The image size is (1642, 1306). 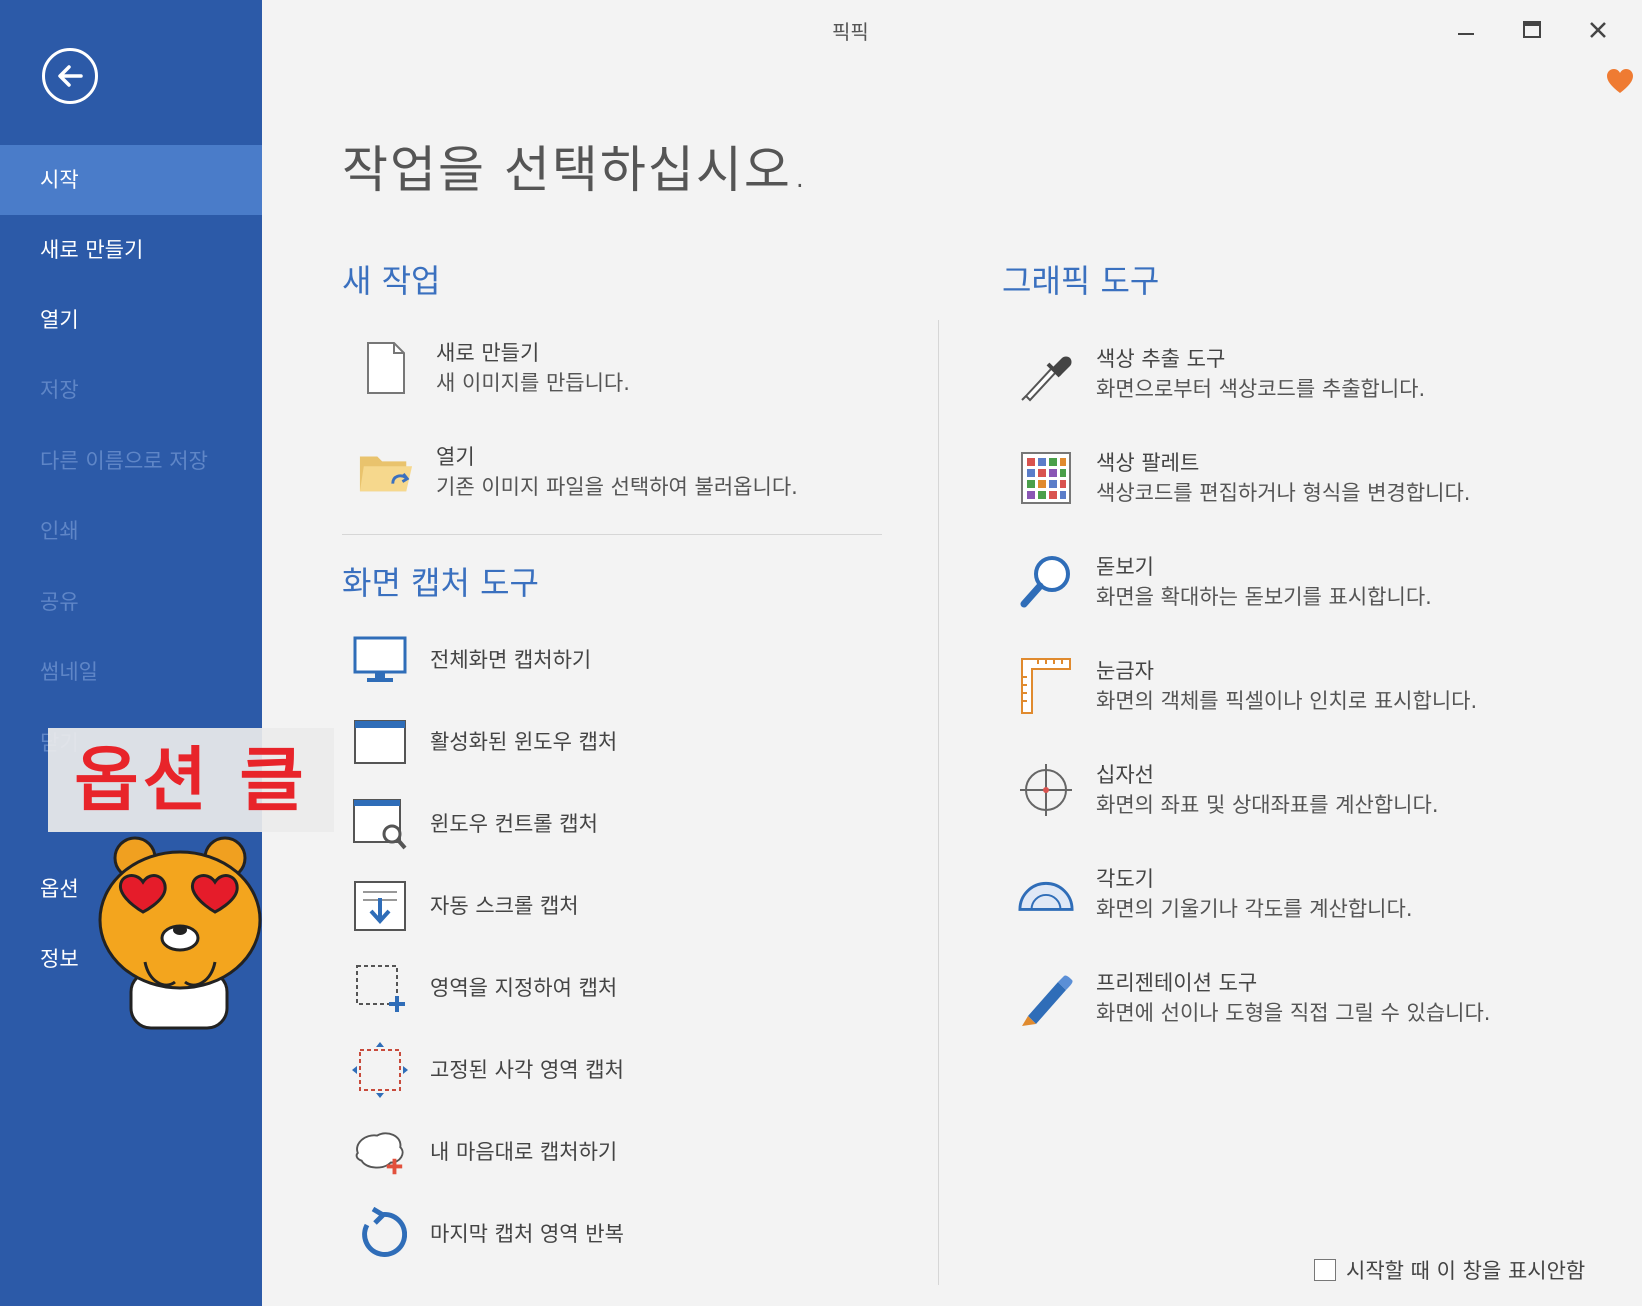 What do you see at coordinates (131, 180) in the screenshot?
I see `sidebar-item-start: 시작` at bounding box center [131, 180].